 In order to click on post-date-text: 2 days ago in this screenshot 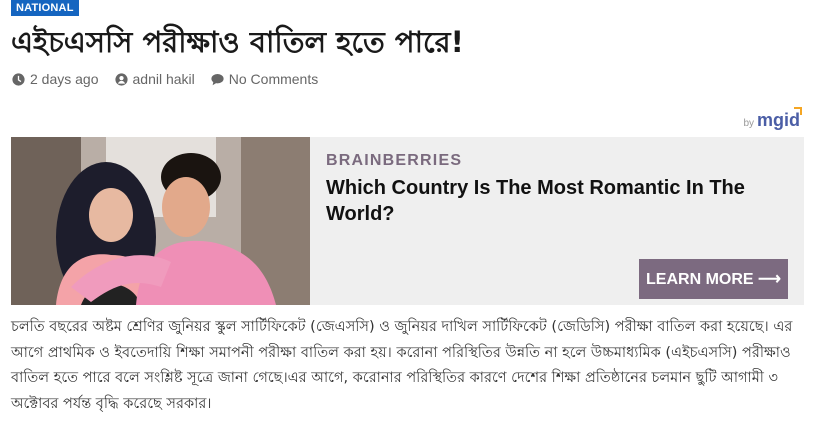, I will do `click(64, 79)`.